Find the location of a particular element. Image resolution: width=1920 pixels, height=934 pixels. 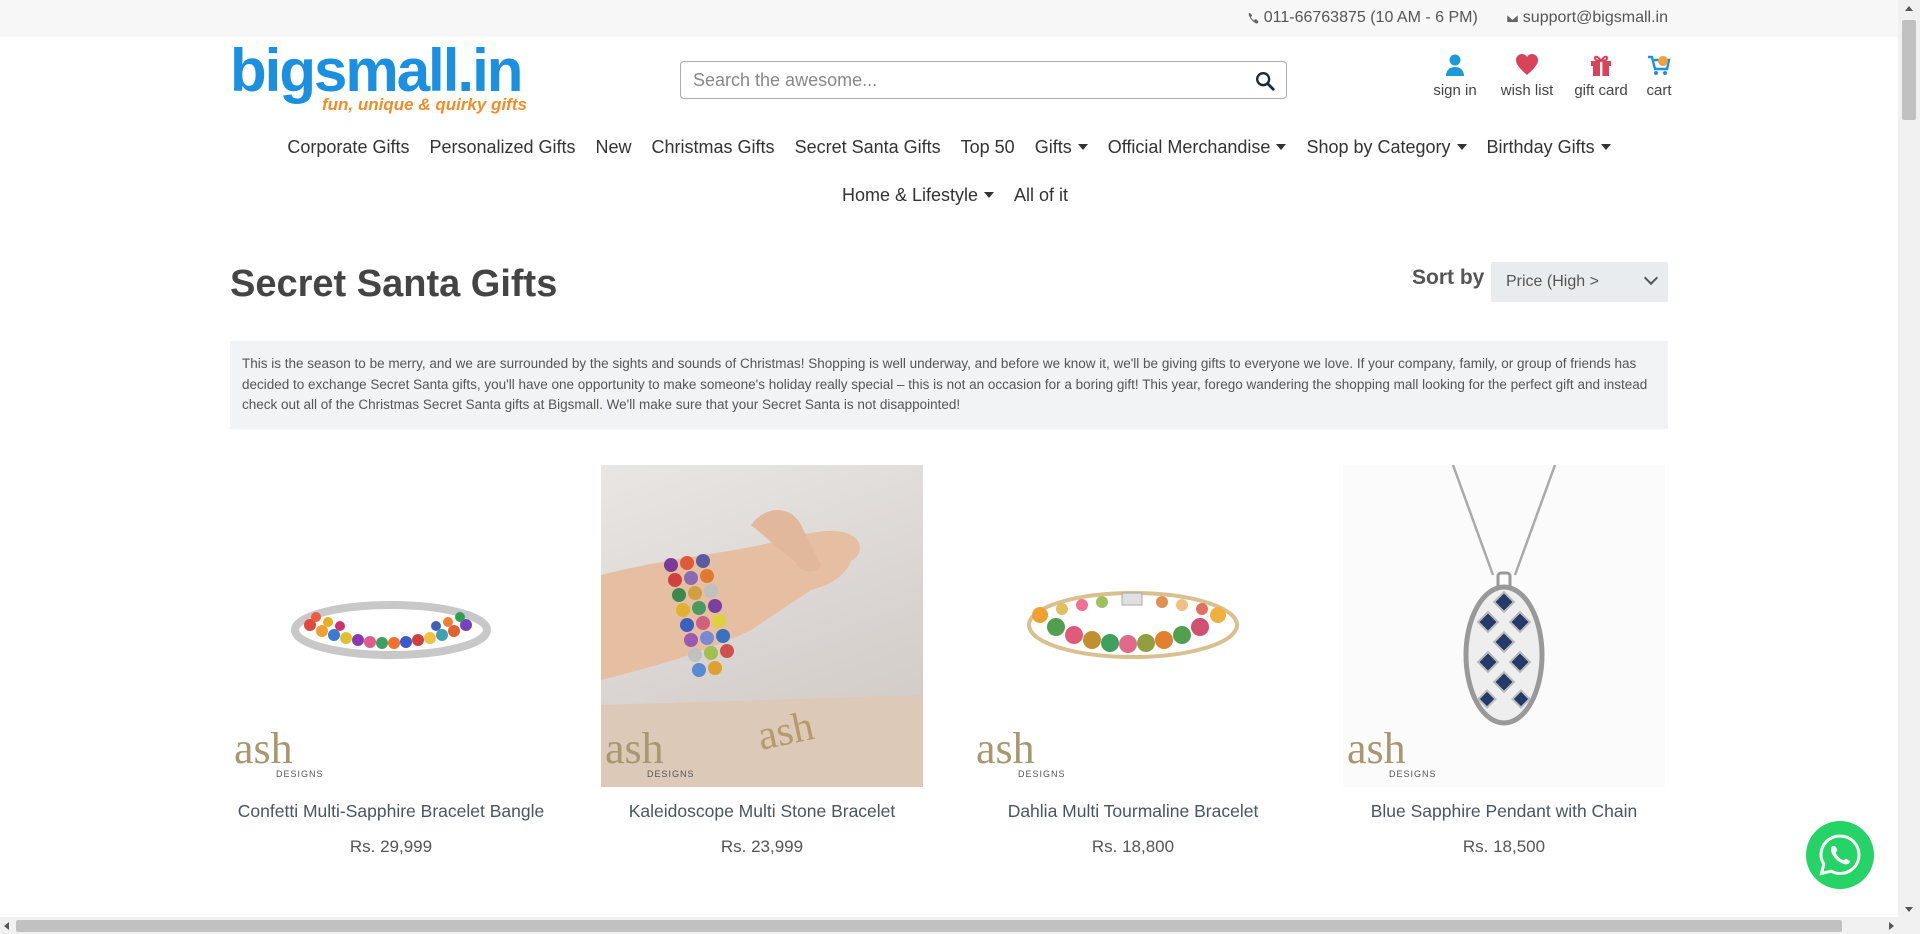

nav-item-birthday-gifts: Birthday Gifts is located at coordinates (1549, 147).